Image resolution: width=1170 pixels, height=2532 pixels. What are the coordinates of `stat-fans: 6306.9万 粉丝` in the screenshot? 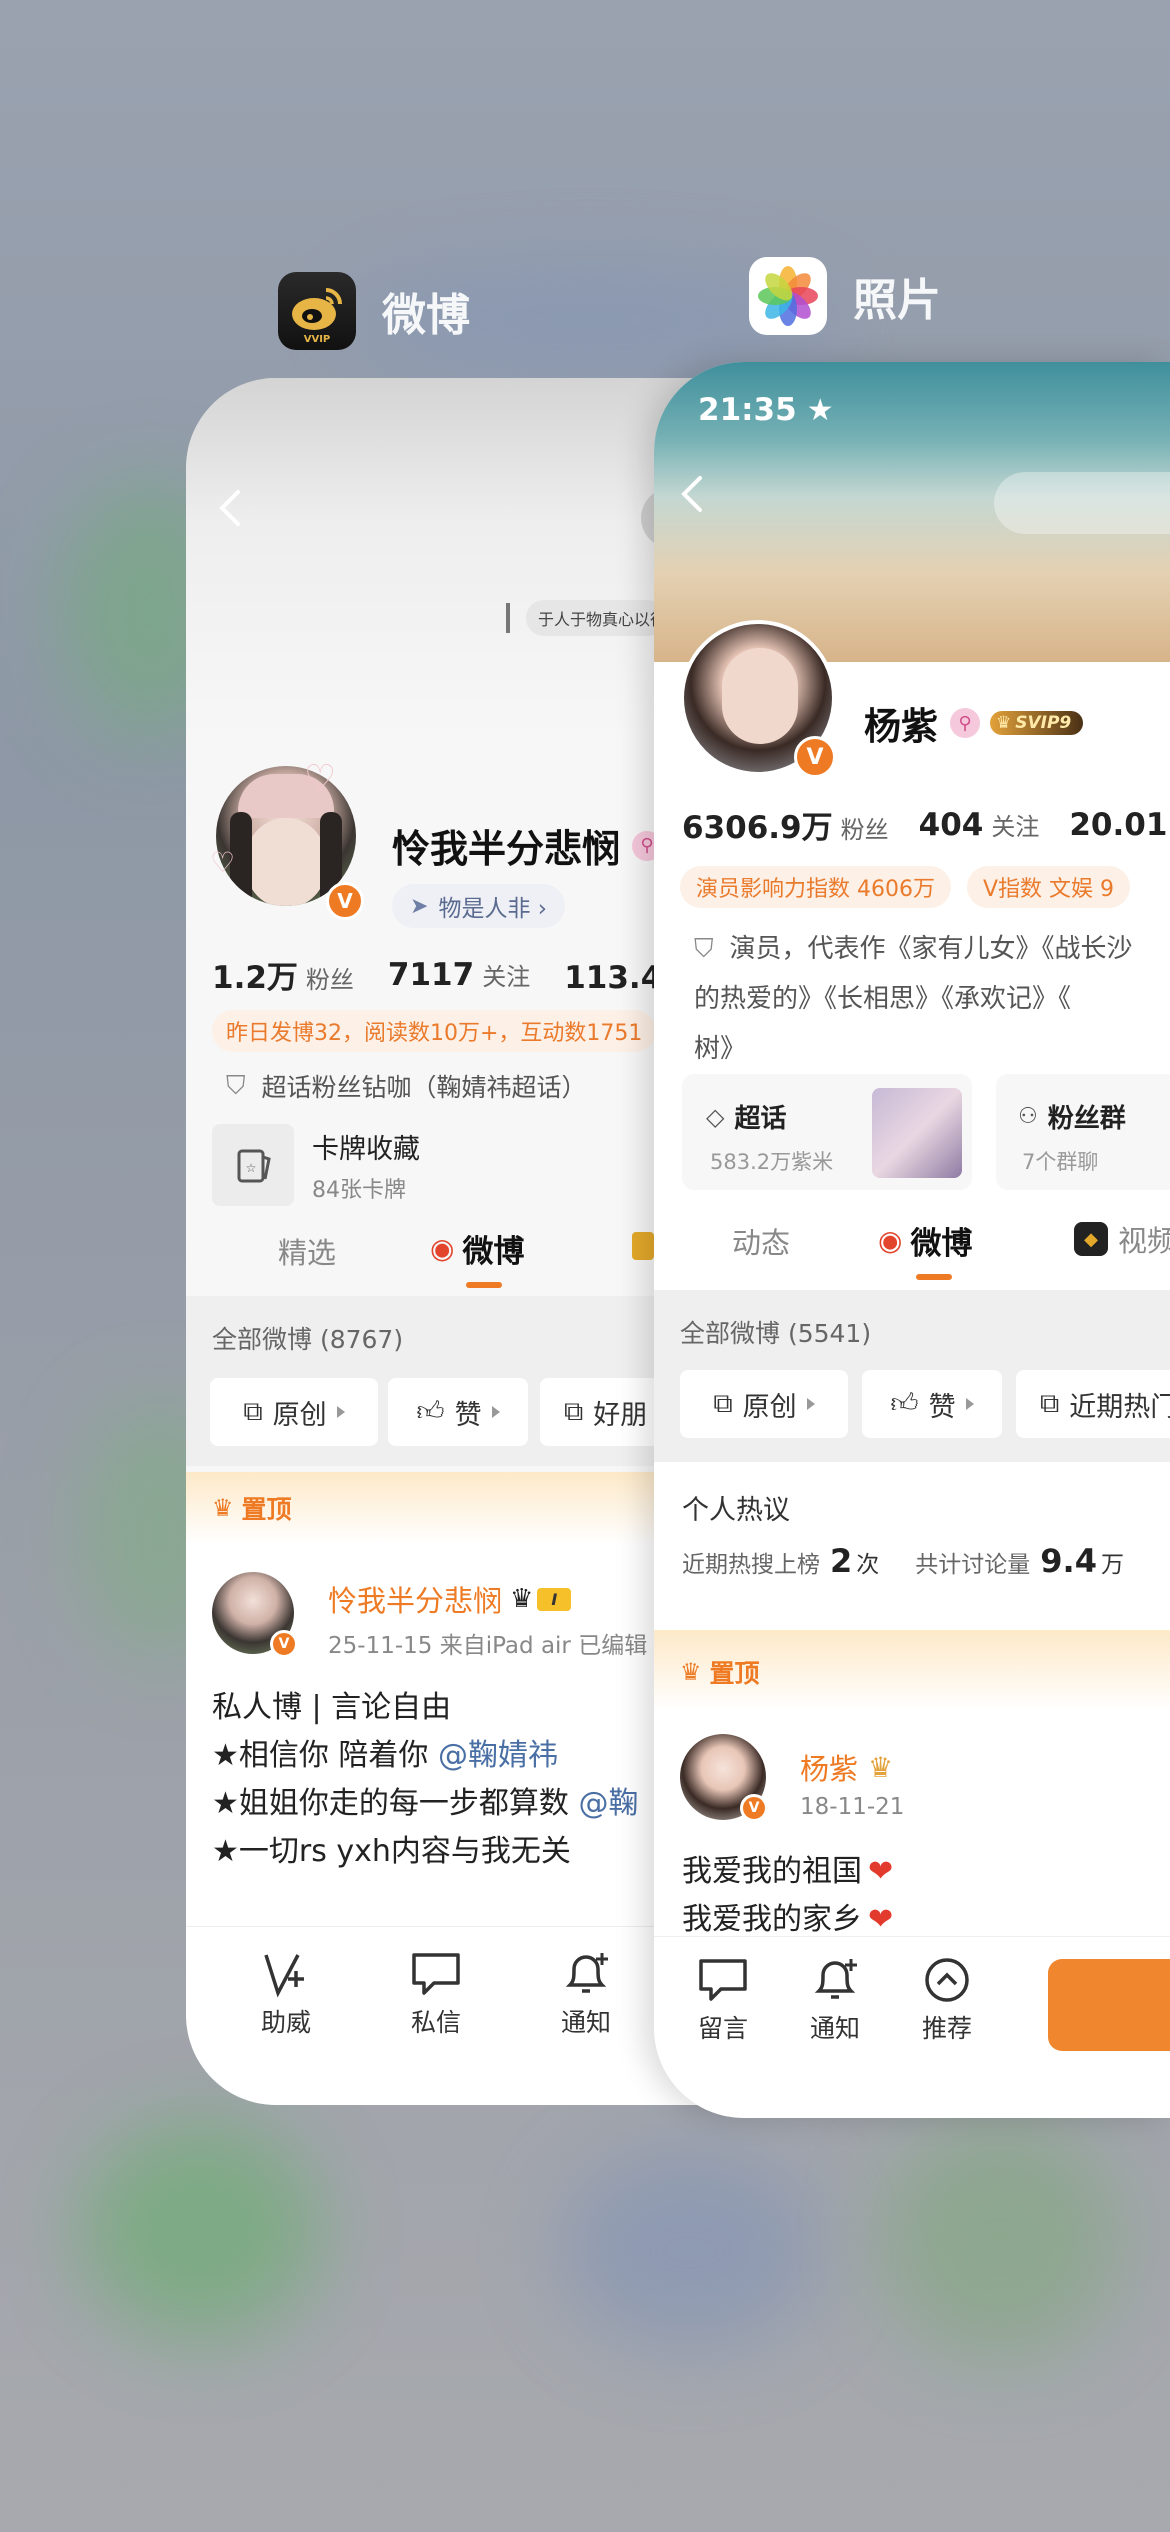 It's located at (785, 824).